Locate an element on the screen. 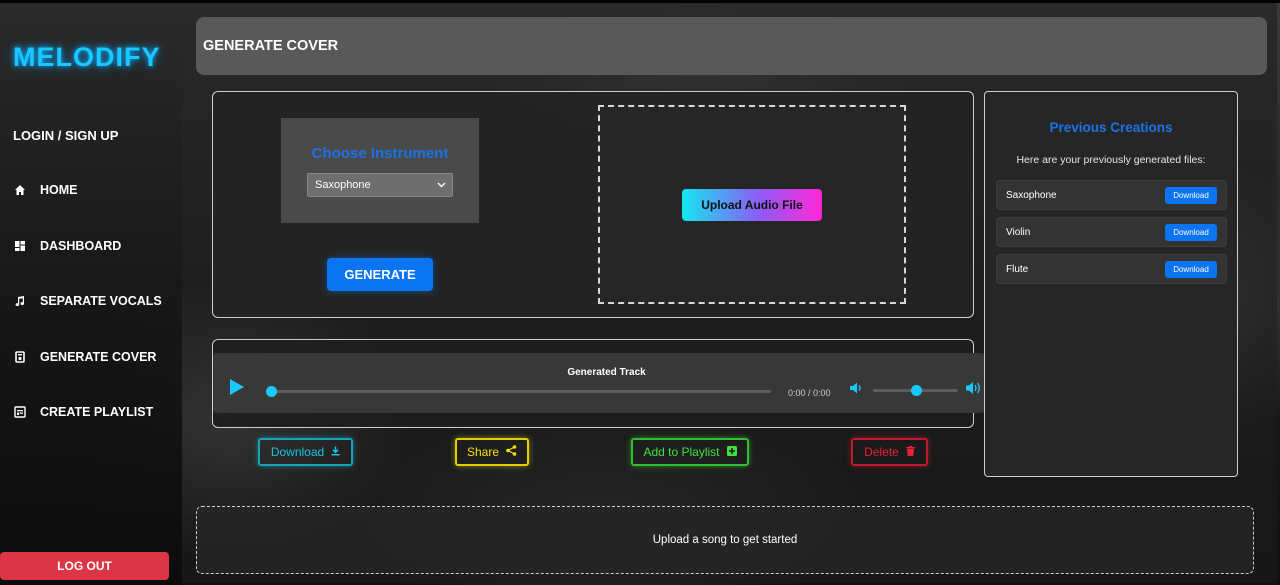 The image size is (1280, 585). list-item: Violin Download is located at coordinates (1111, 232).